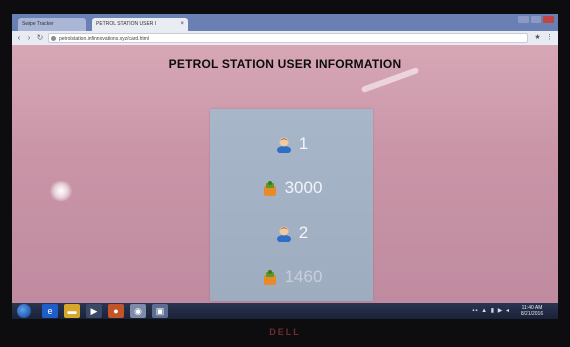 This screenshot has width=570, height=347. I want to click on system-tray-icons: ▪▪ ▲ ▮ ▶ ◂, so click(491, 310).